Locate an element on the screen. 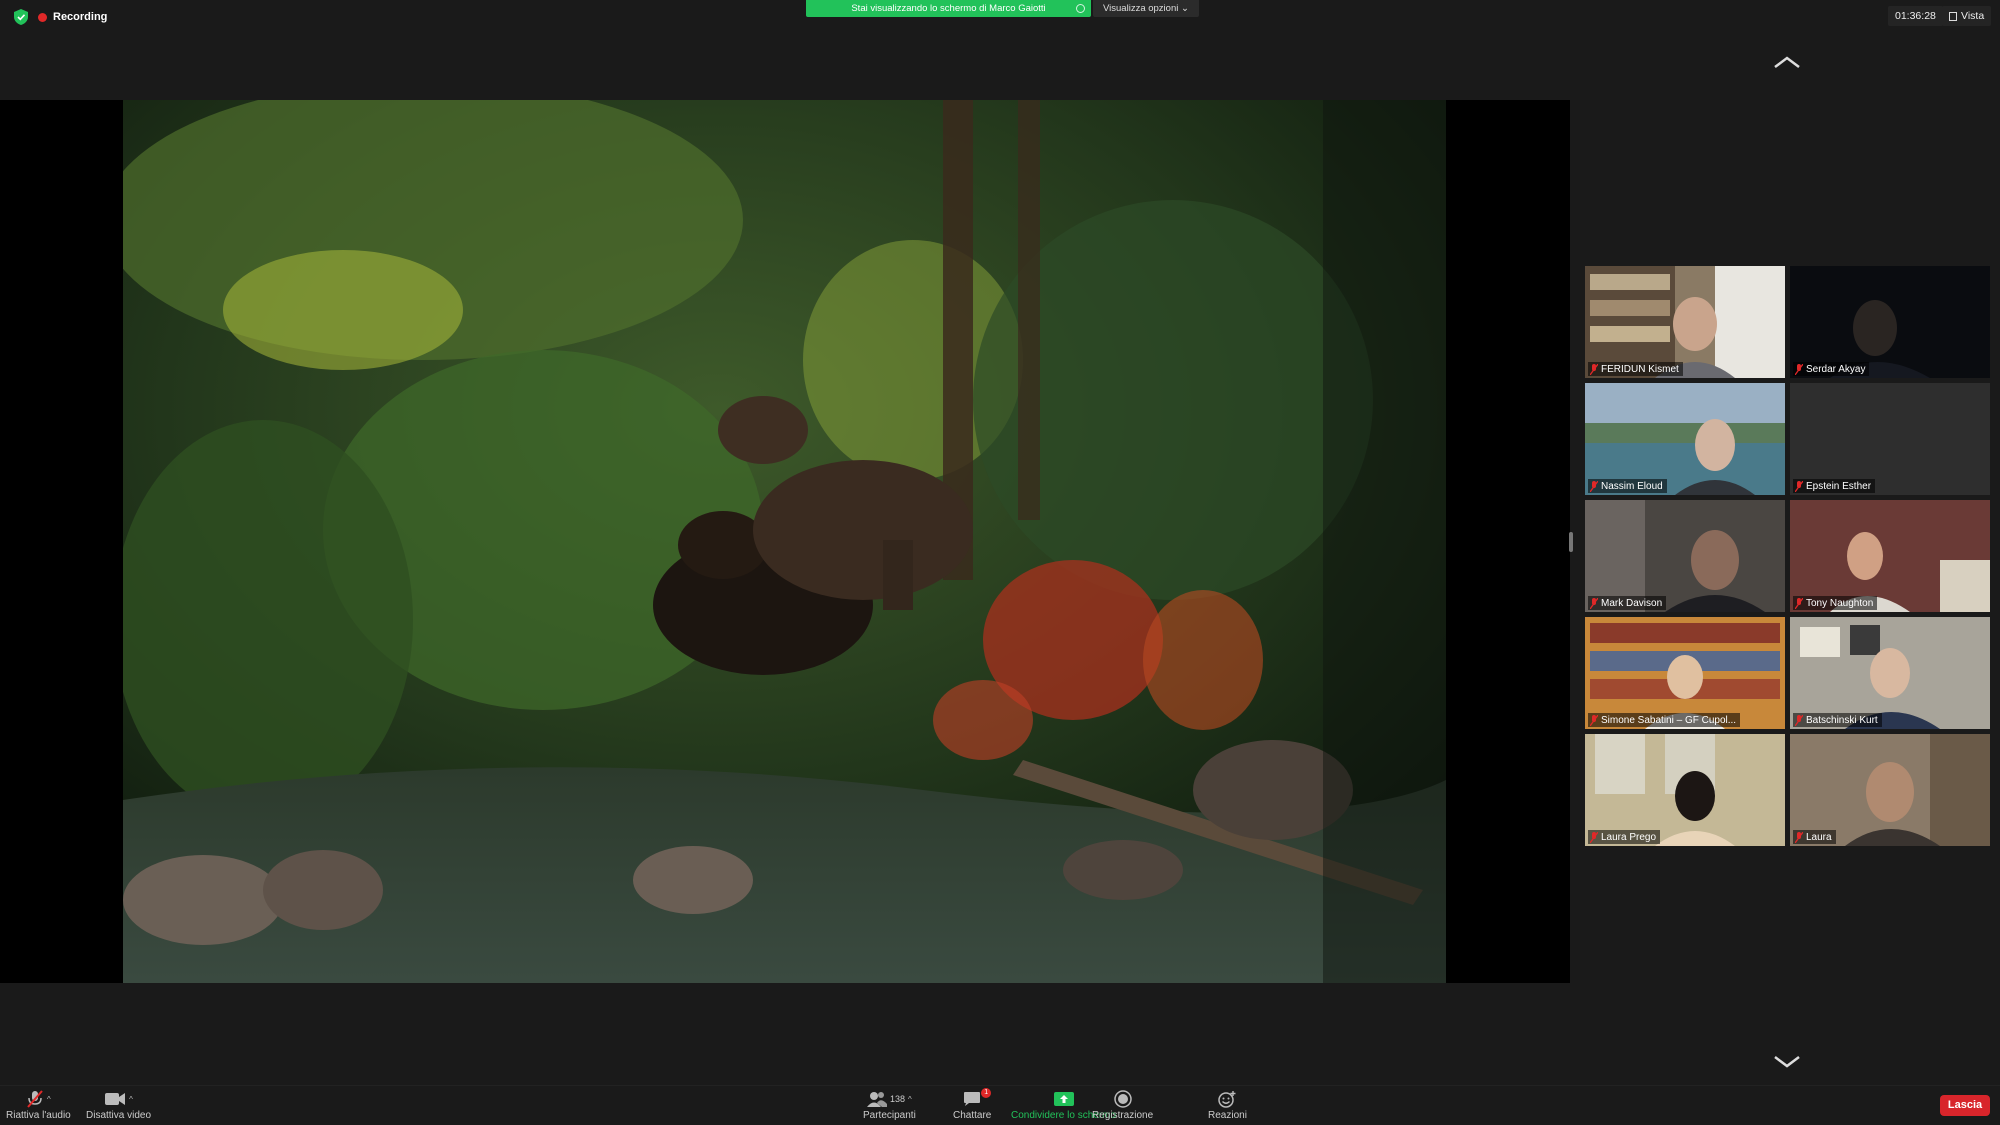  participant-name-tag: Mark Davison is located at coordinates (1627, 603).